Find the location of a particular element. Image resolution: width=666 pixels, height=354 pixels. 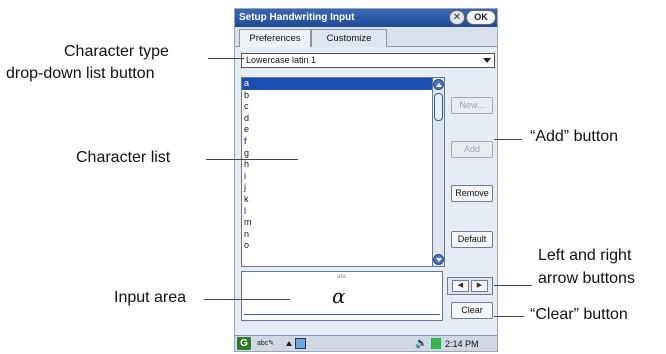

clear-button: Clear is located at coordinates (472, 310).